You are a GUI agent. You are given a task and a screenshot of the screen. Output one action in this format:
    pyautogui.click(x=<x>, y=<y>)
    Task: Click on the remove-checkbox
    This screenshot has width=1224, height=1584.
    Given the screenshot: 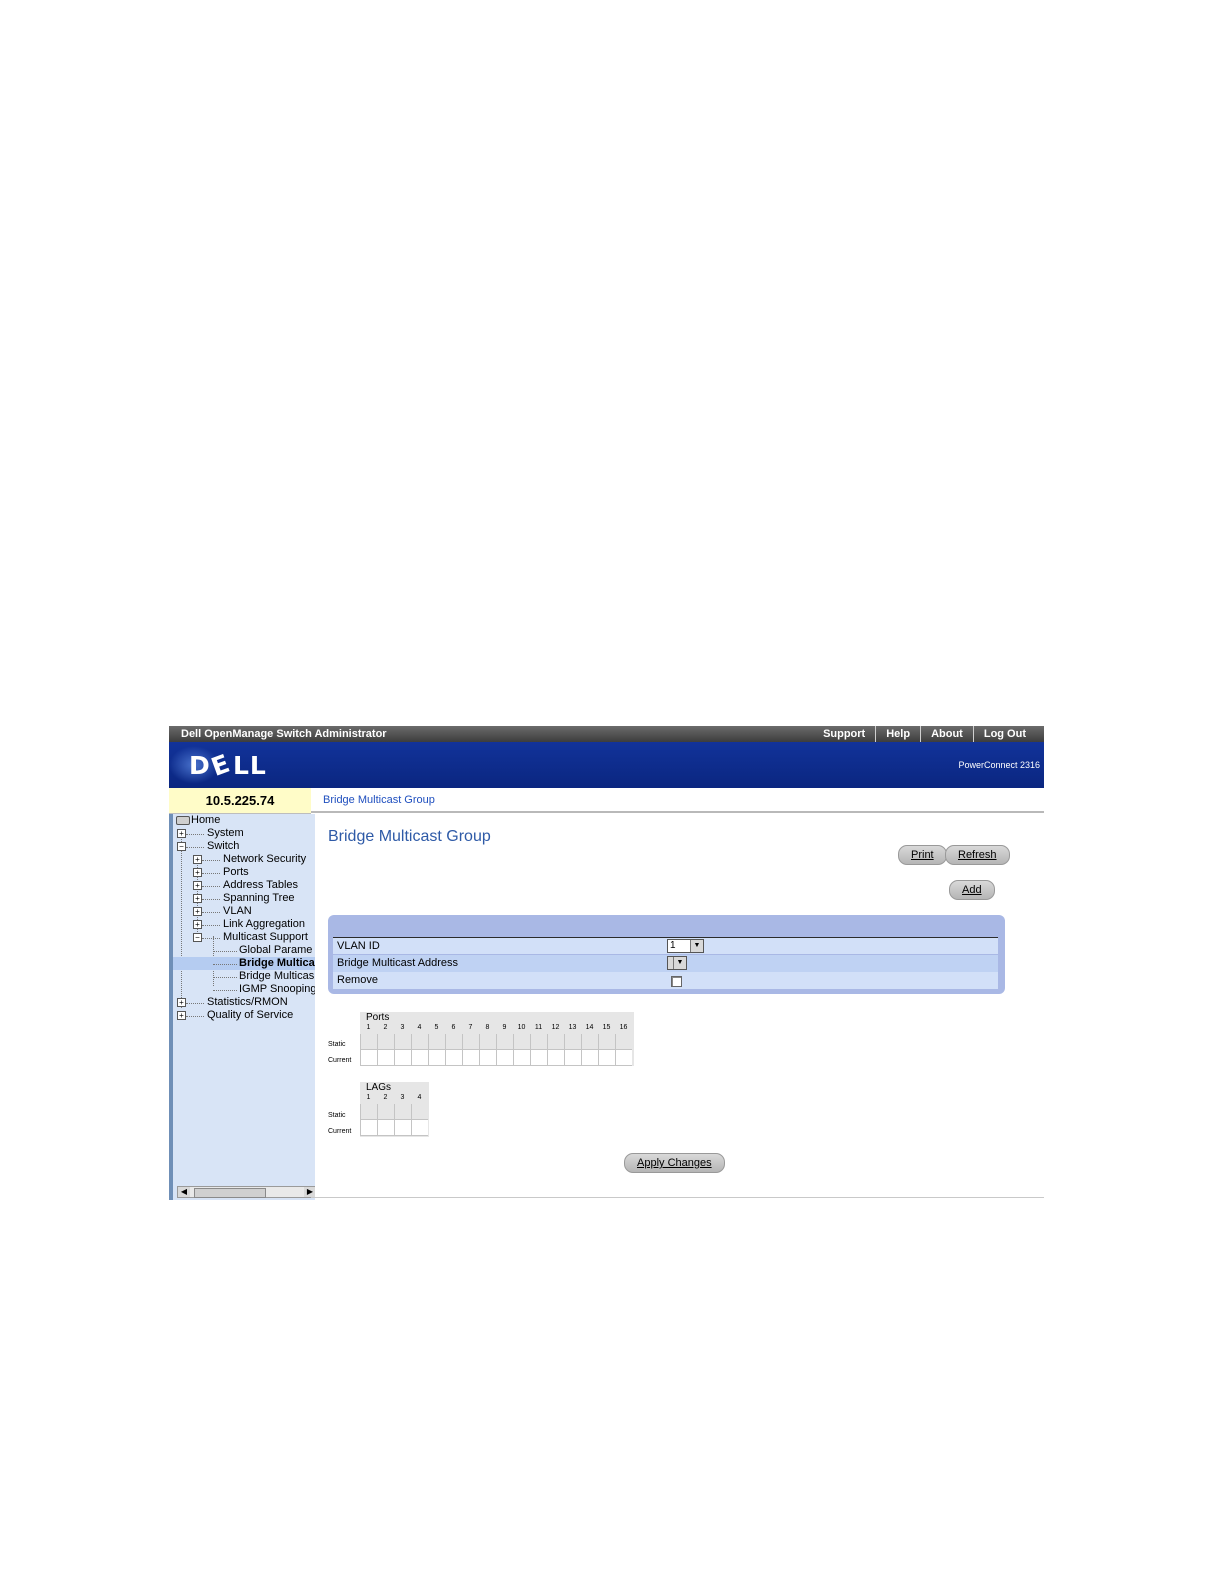 What is the action you would take?
    pyautogui.click(x=676, y=981)
    